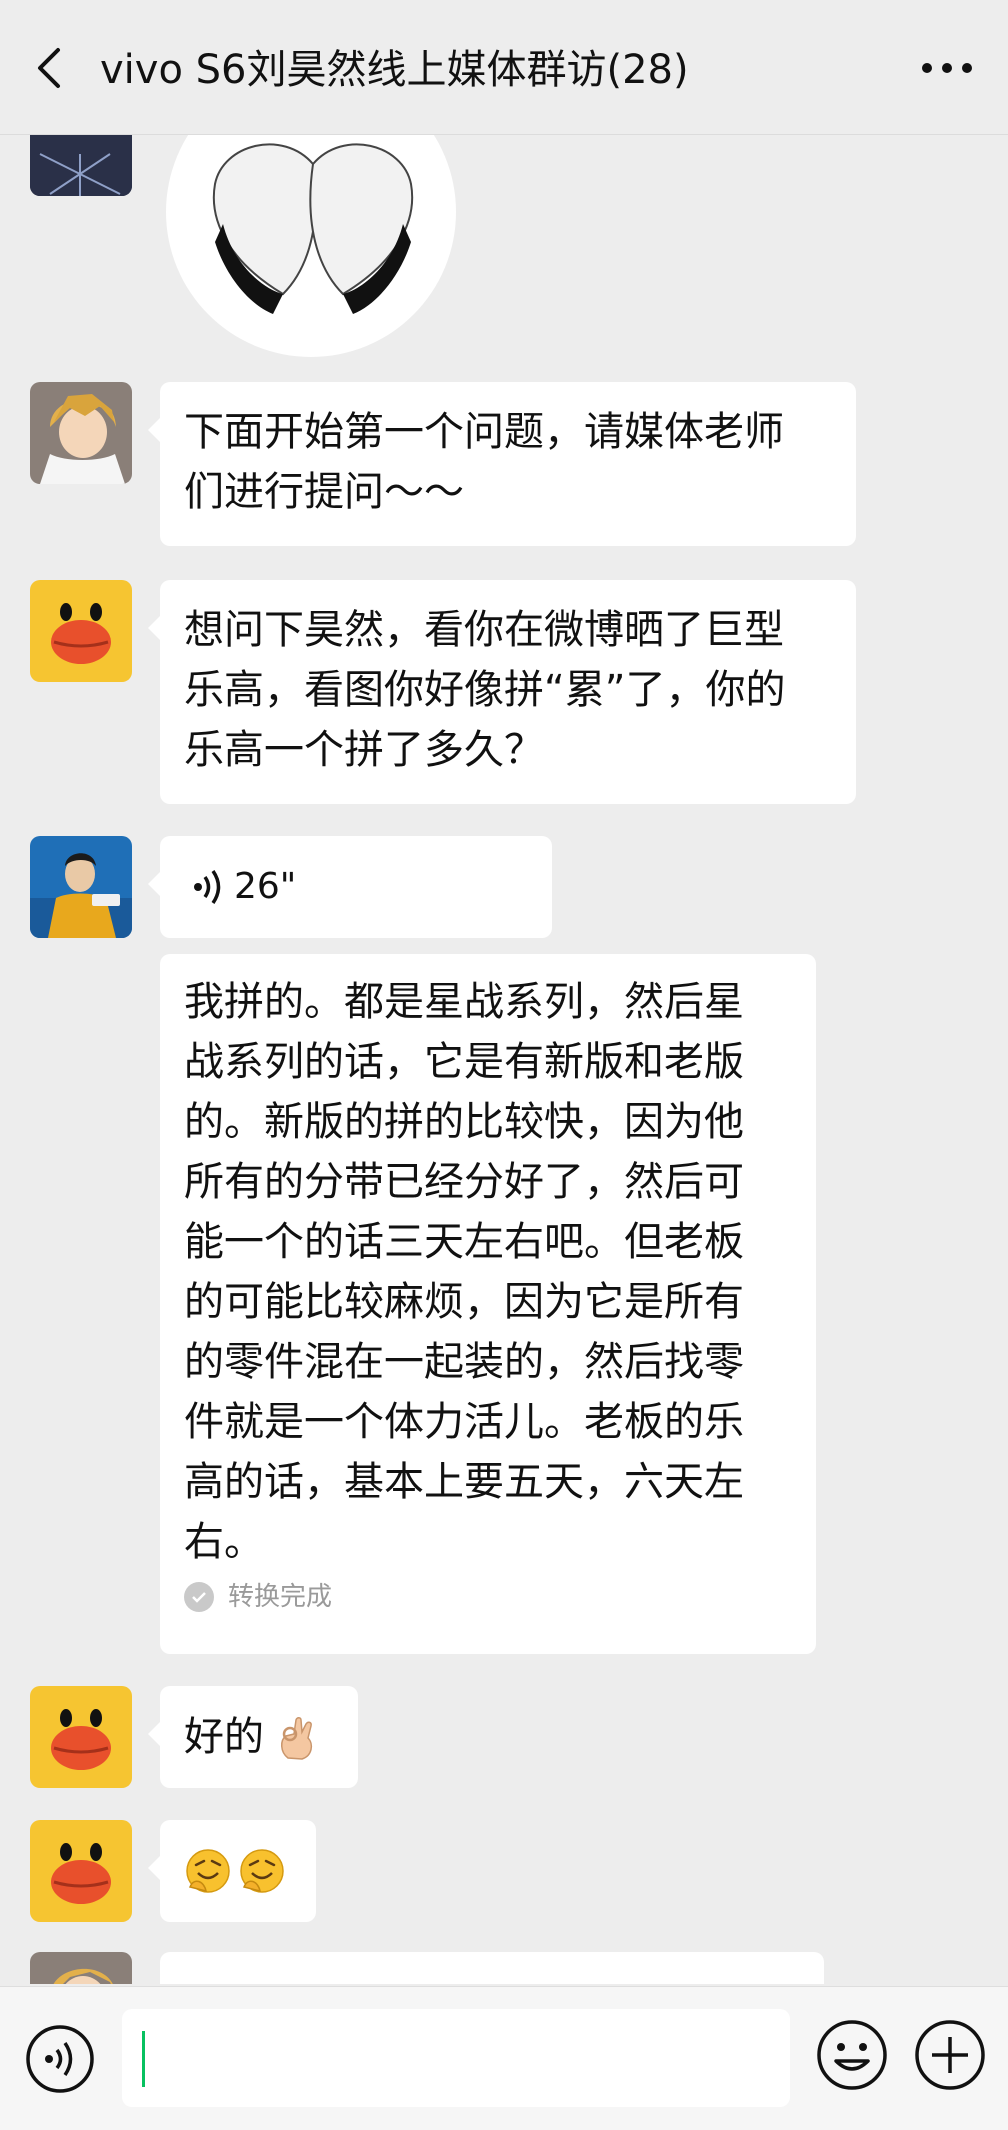 Image resolution: width=1008 pixels, height=2130 pixels. What do you see at coordinates (143, 2059) in the screenshot?
I see `text-caret` at bounding box center [143, 2059].